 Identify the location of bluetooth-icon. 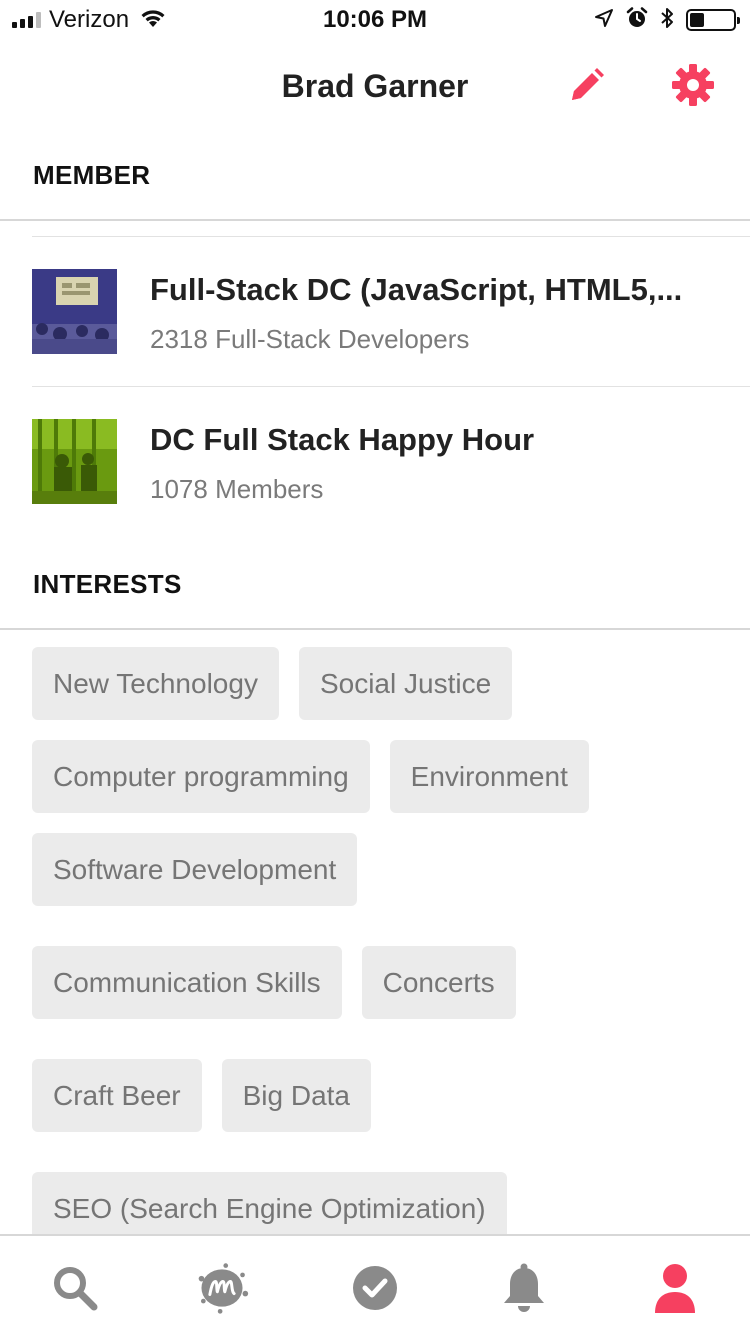
(667, 20).